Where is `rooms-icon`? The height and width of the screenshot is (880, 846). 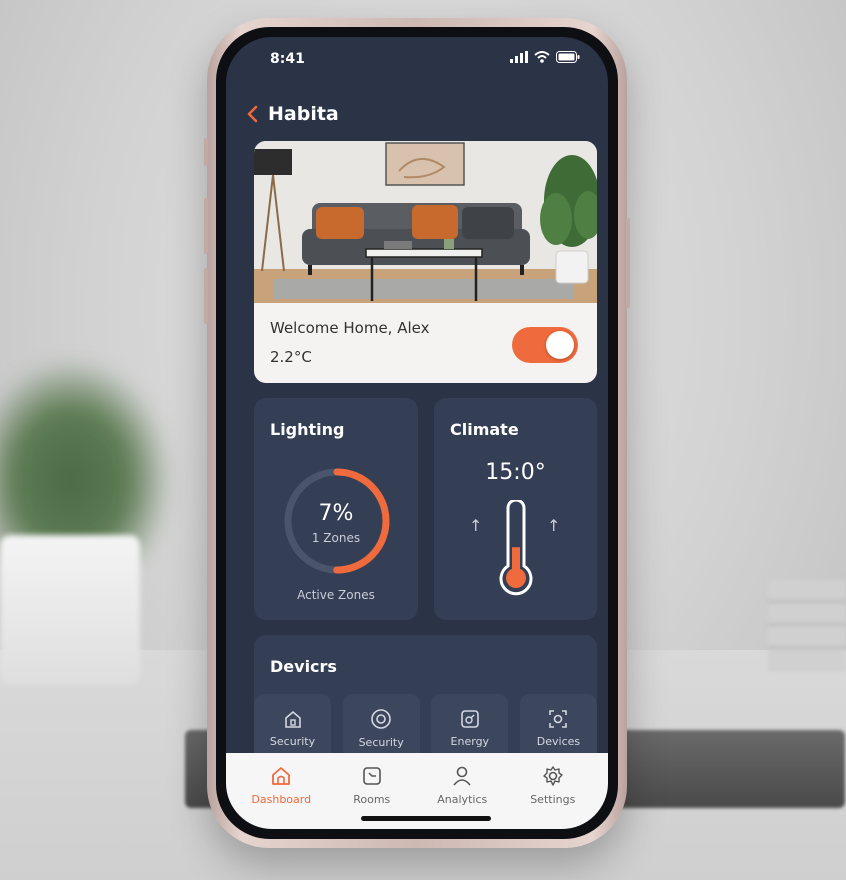 rooms-icon is located at coordinates (371, 776).